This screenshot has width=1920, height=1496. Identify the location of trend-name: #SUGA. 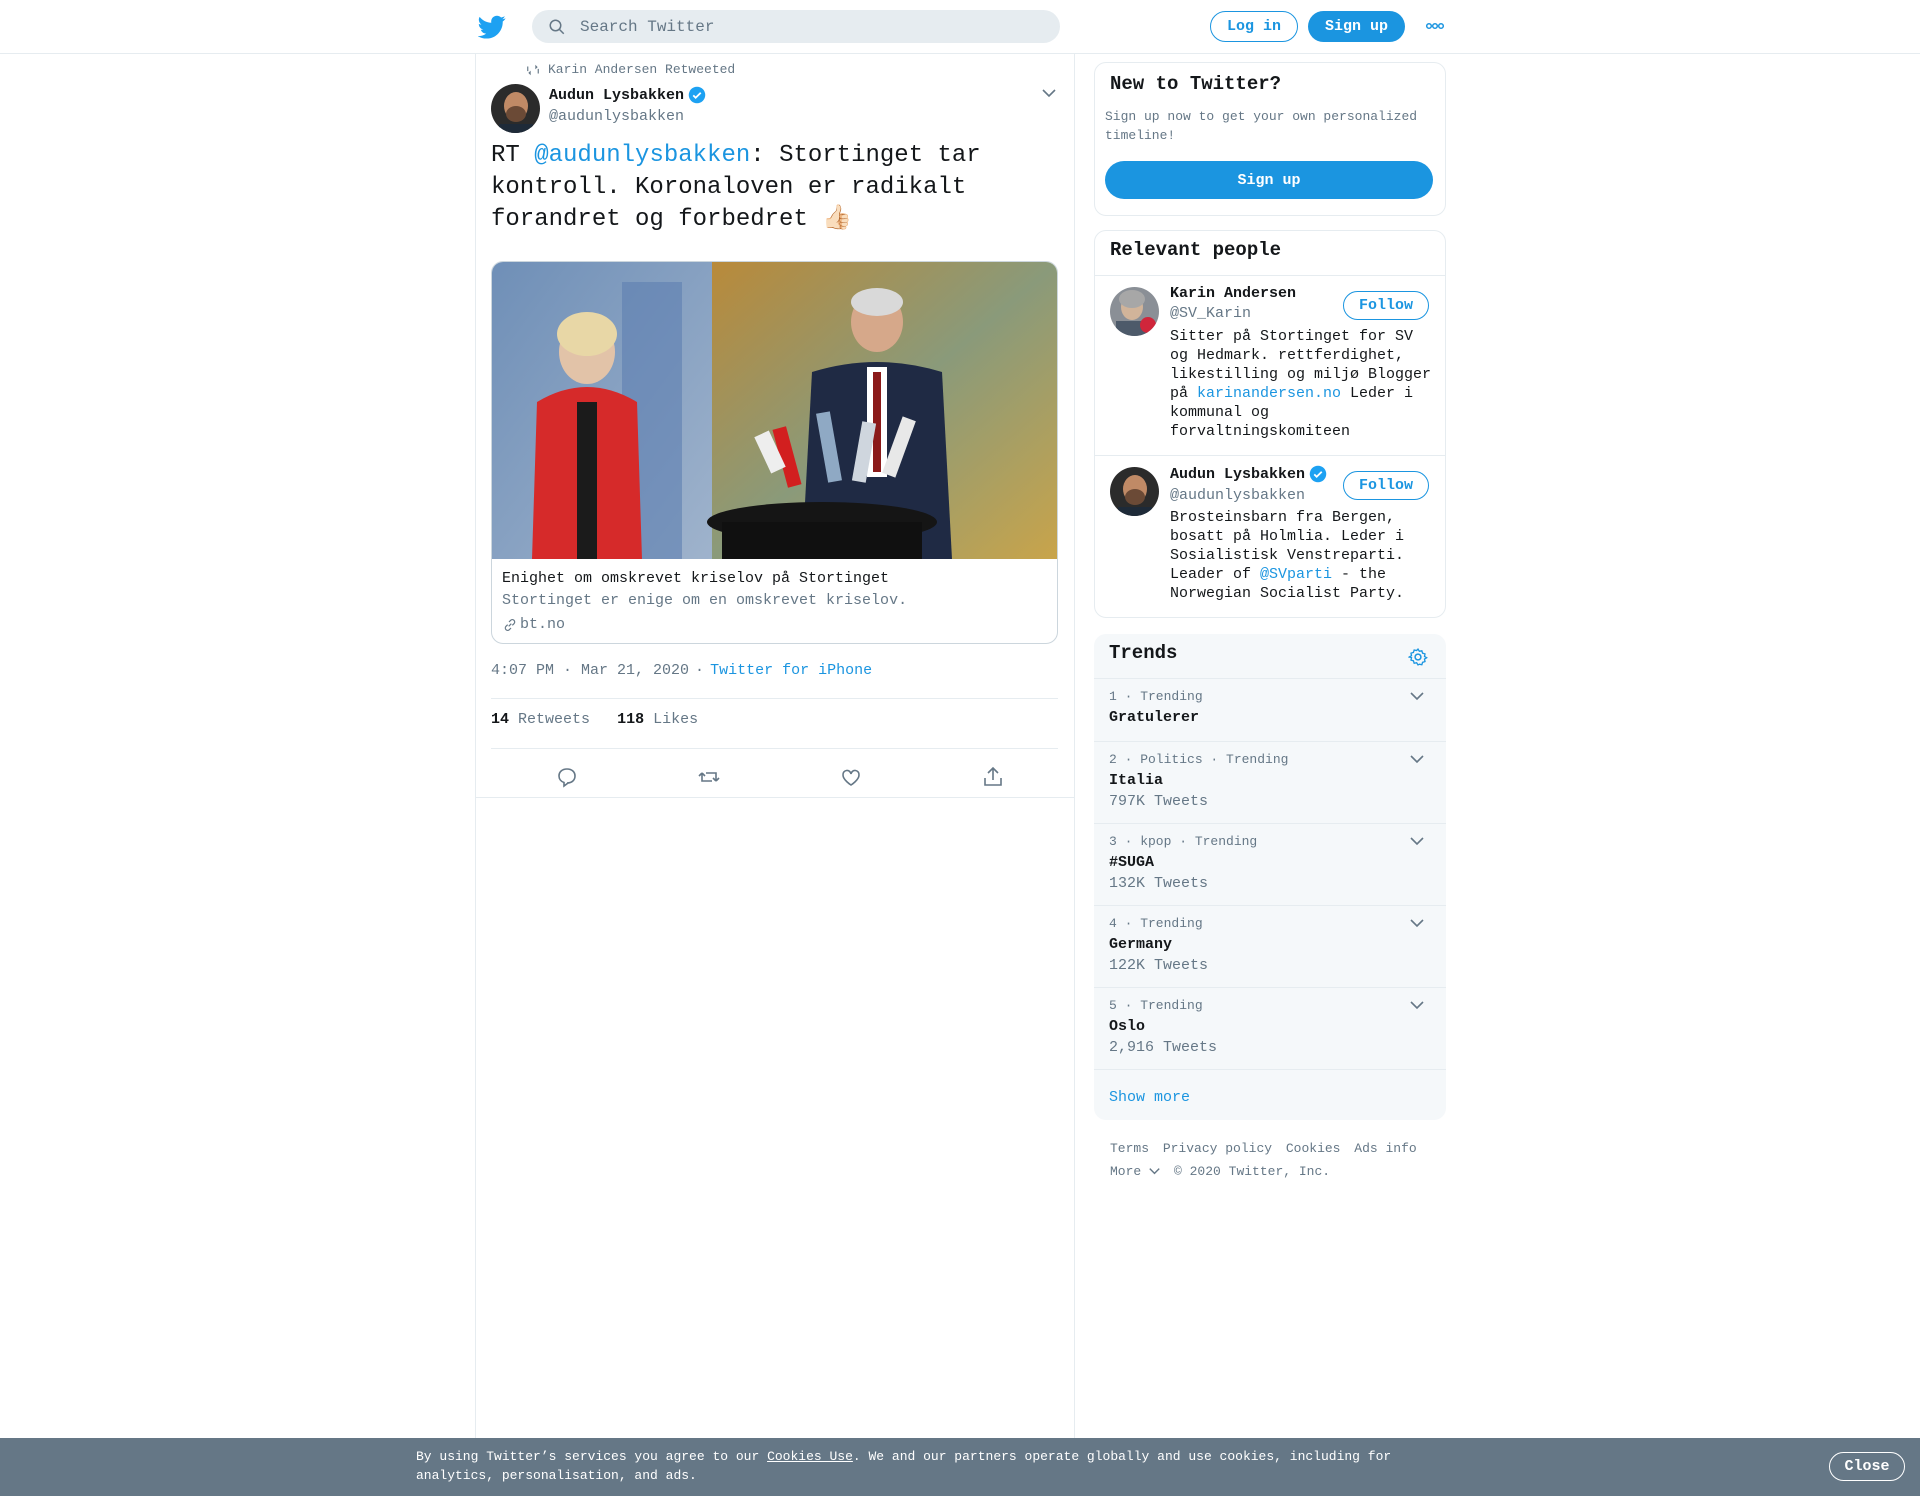
(1132, 862).